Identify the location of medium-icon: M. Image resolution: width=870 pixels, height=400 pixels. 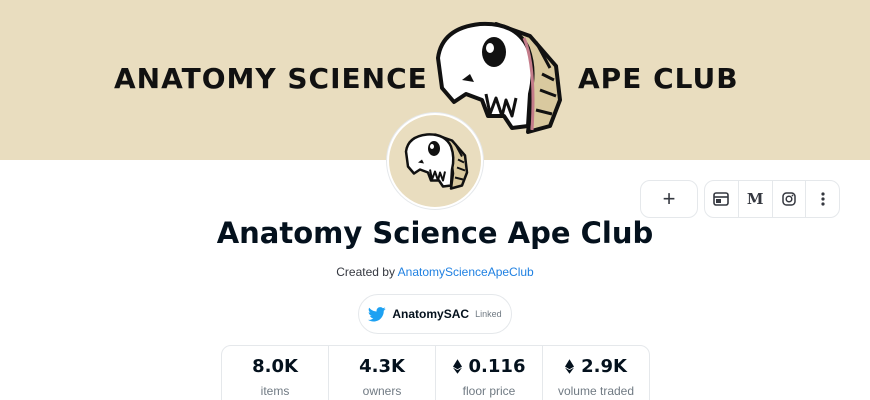
(755, 199).